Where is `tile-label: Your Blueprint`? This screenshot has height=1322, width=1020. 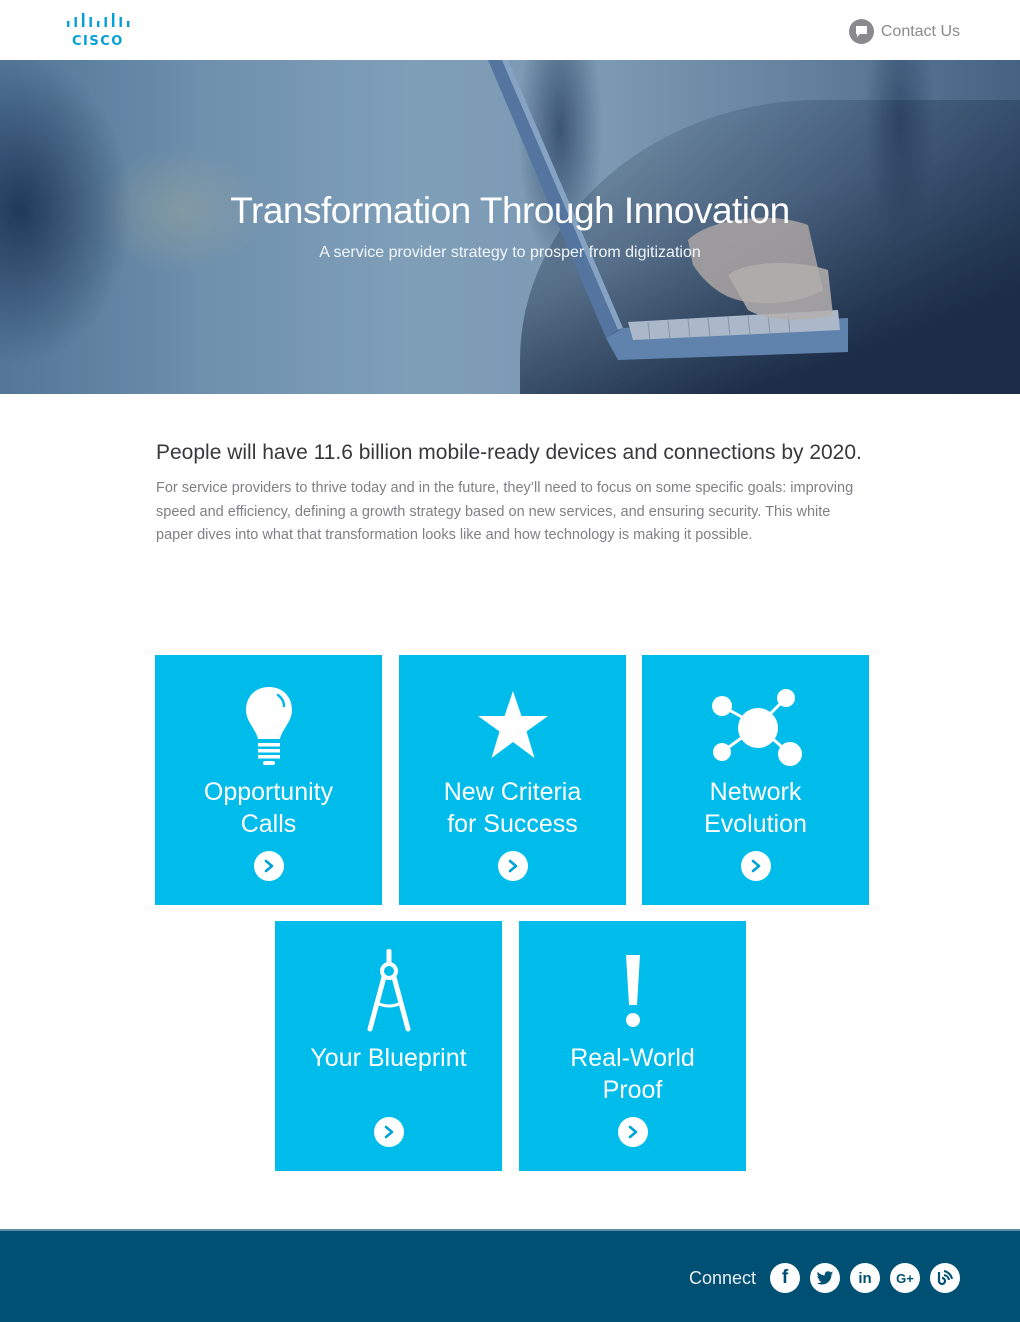
tile-label: Your Blueprint is located at coordinates (388, 1058).